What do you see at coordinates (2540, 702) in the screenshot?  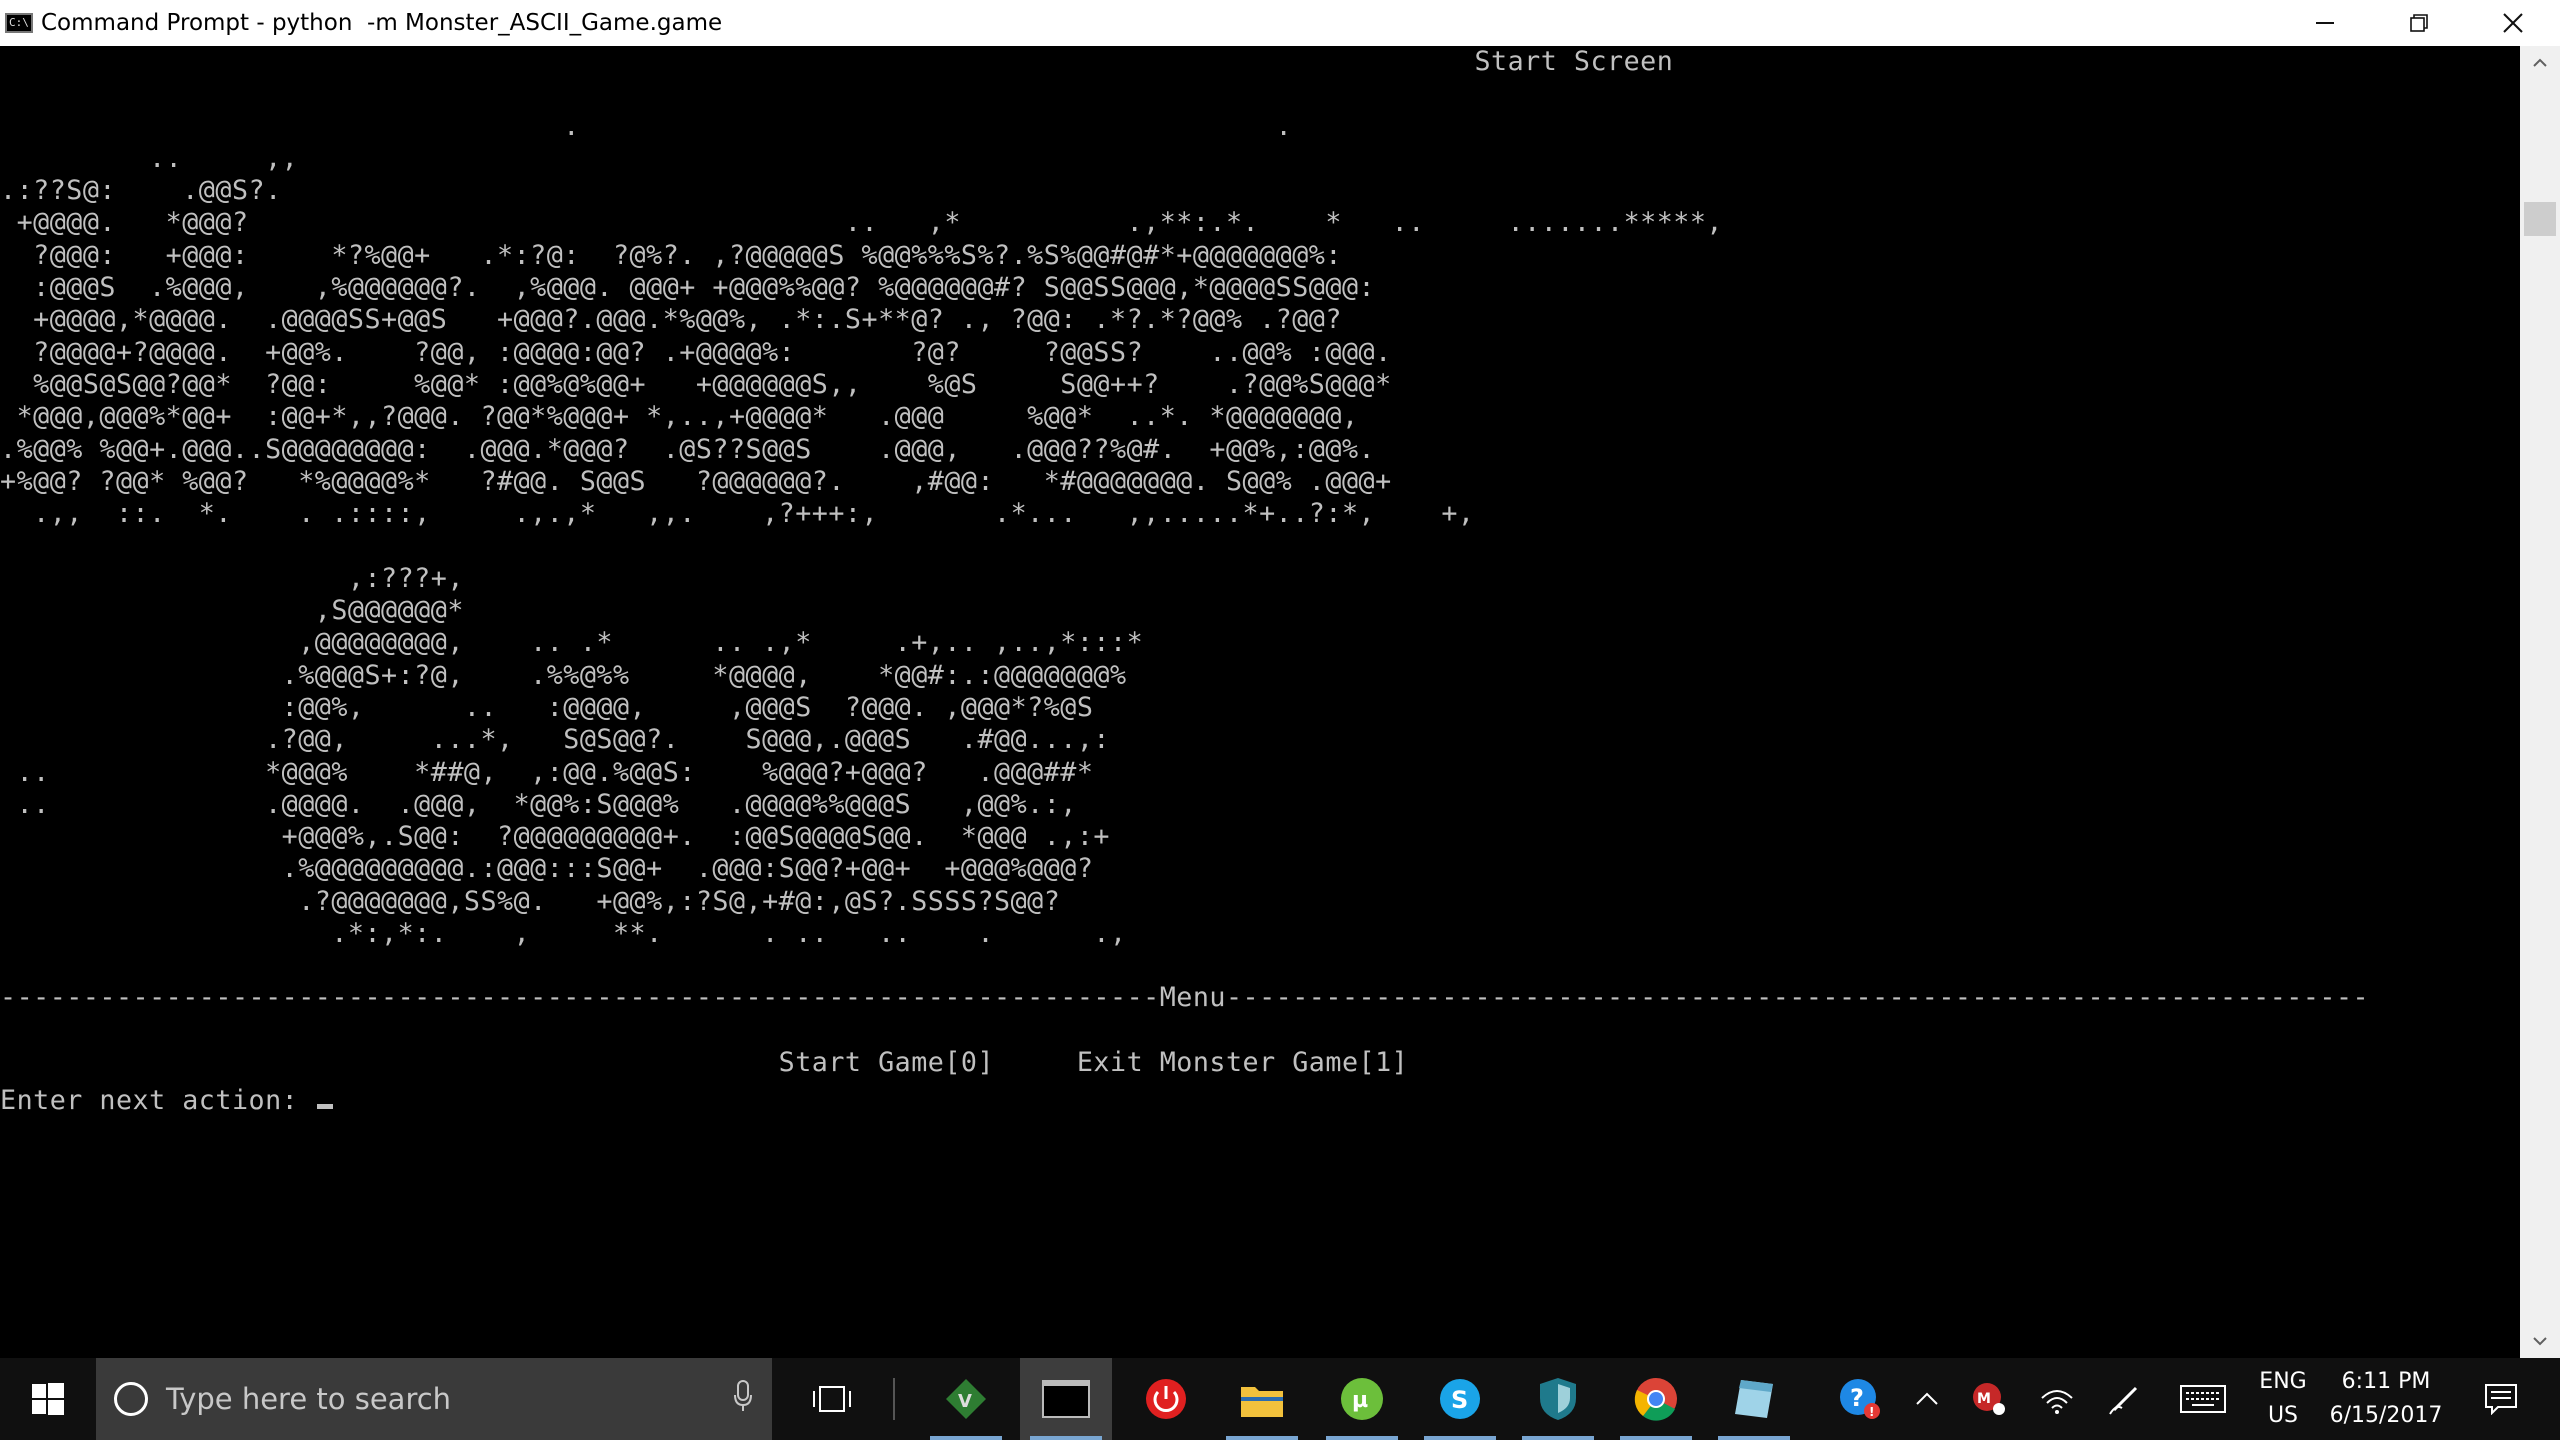 I see `console-scrollbar` at bounding box center [2540, 702].